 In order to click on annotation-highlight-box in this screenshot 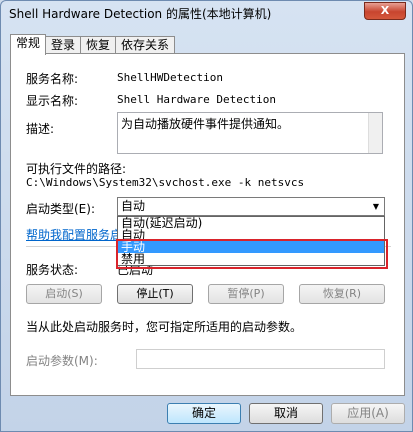, I will do `click(252, 254)`.